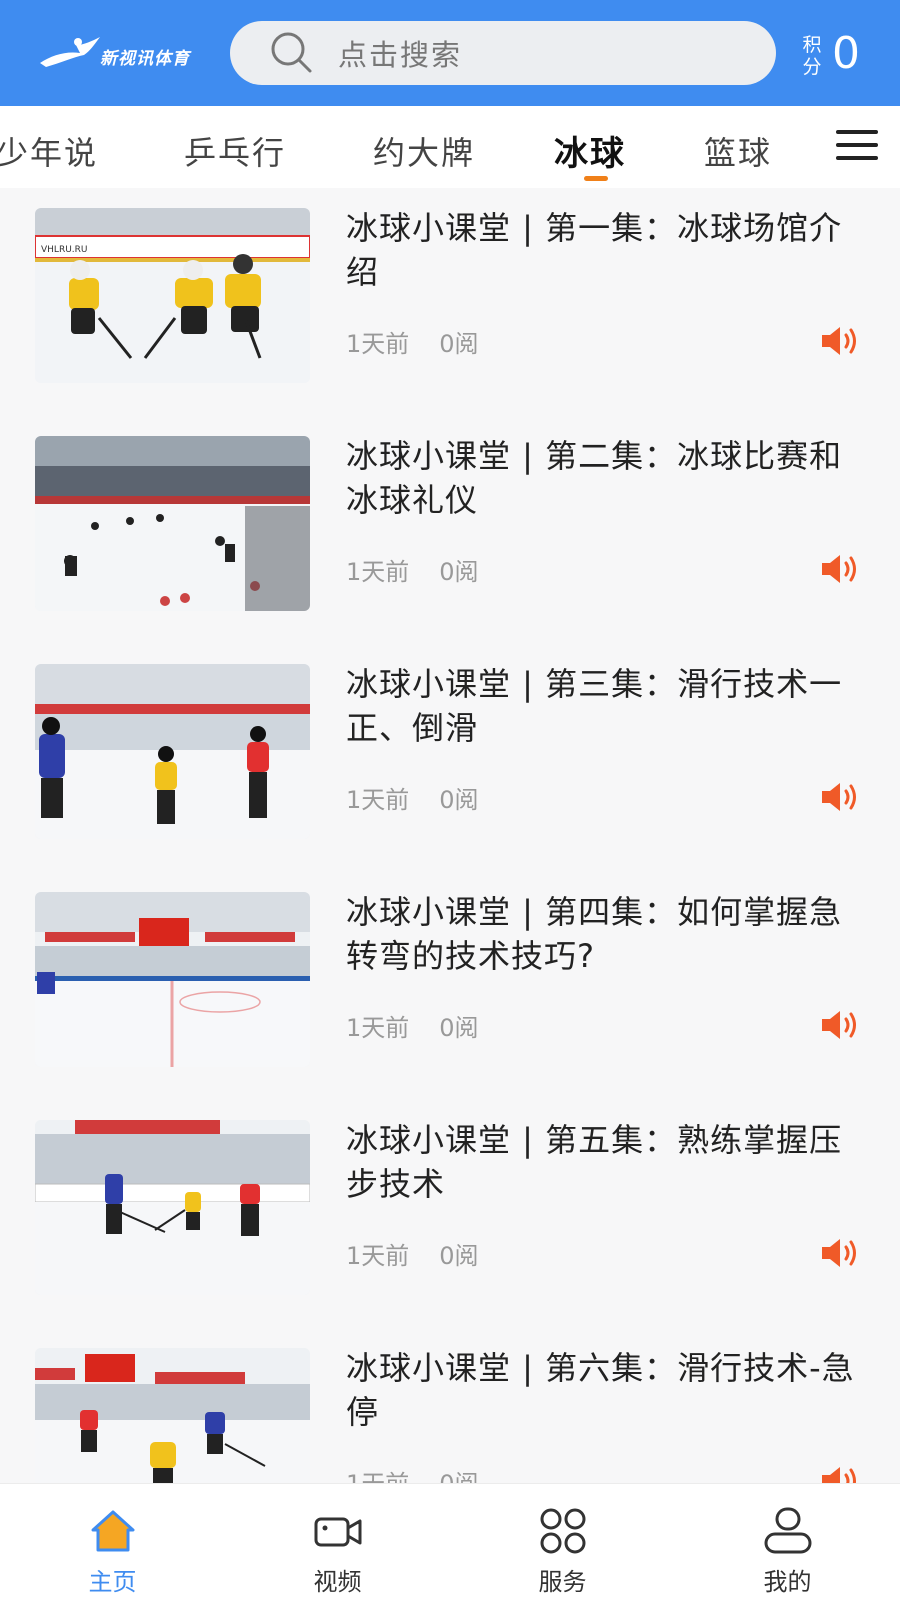 The width and height of the screenshot is (900, 1600). I want to click on article-title: 冰球小课堂 | 第二集：冰球比赛和冰球礼仪, so click(594, 478).